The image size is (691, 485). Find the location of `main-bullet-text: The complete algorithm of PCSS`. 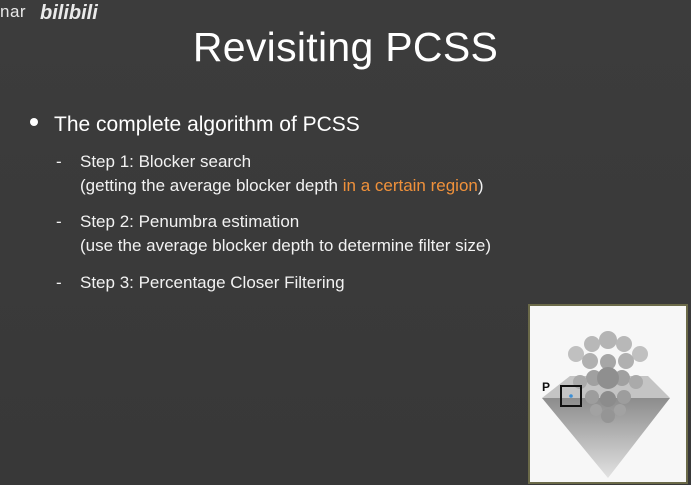

main-bullet-text: The complete algorithm of PCSS is located at coordinates (207, 124).